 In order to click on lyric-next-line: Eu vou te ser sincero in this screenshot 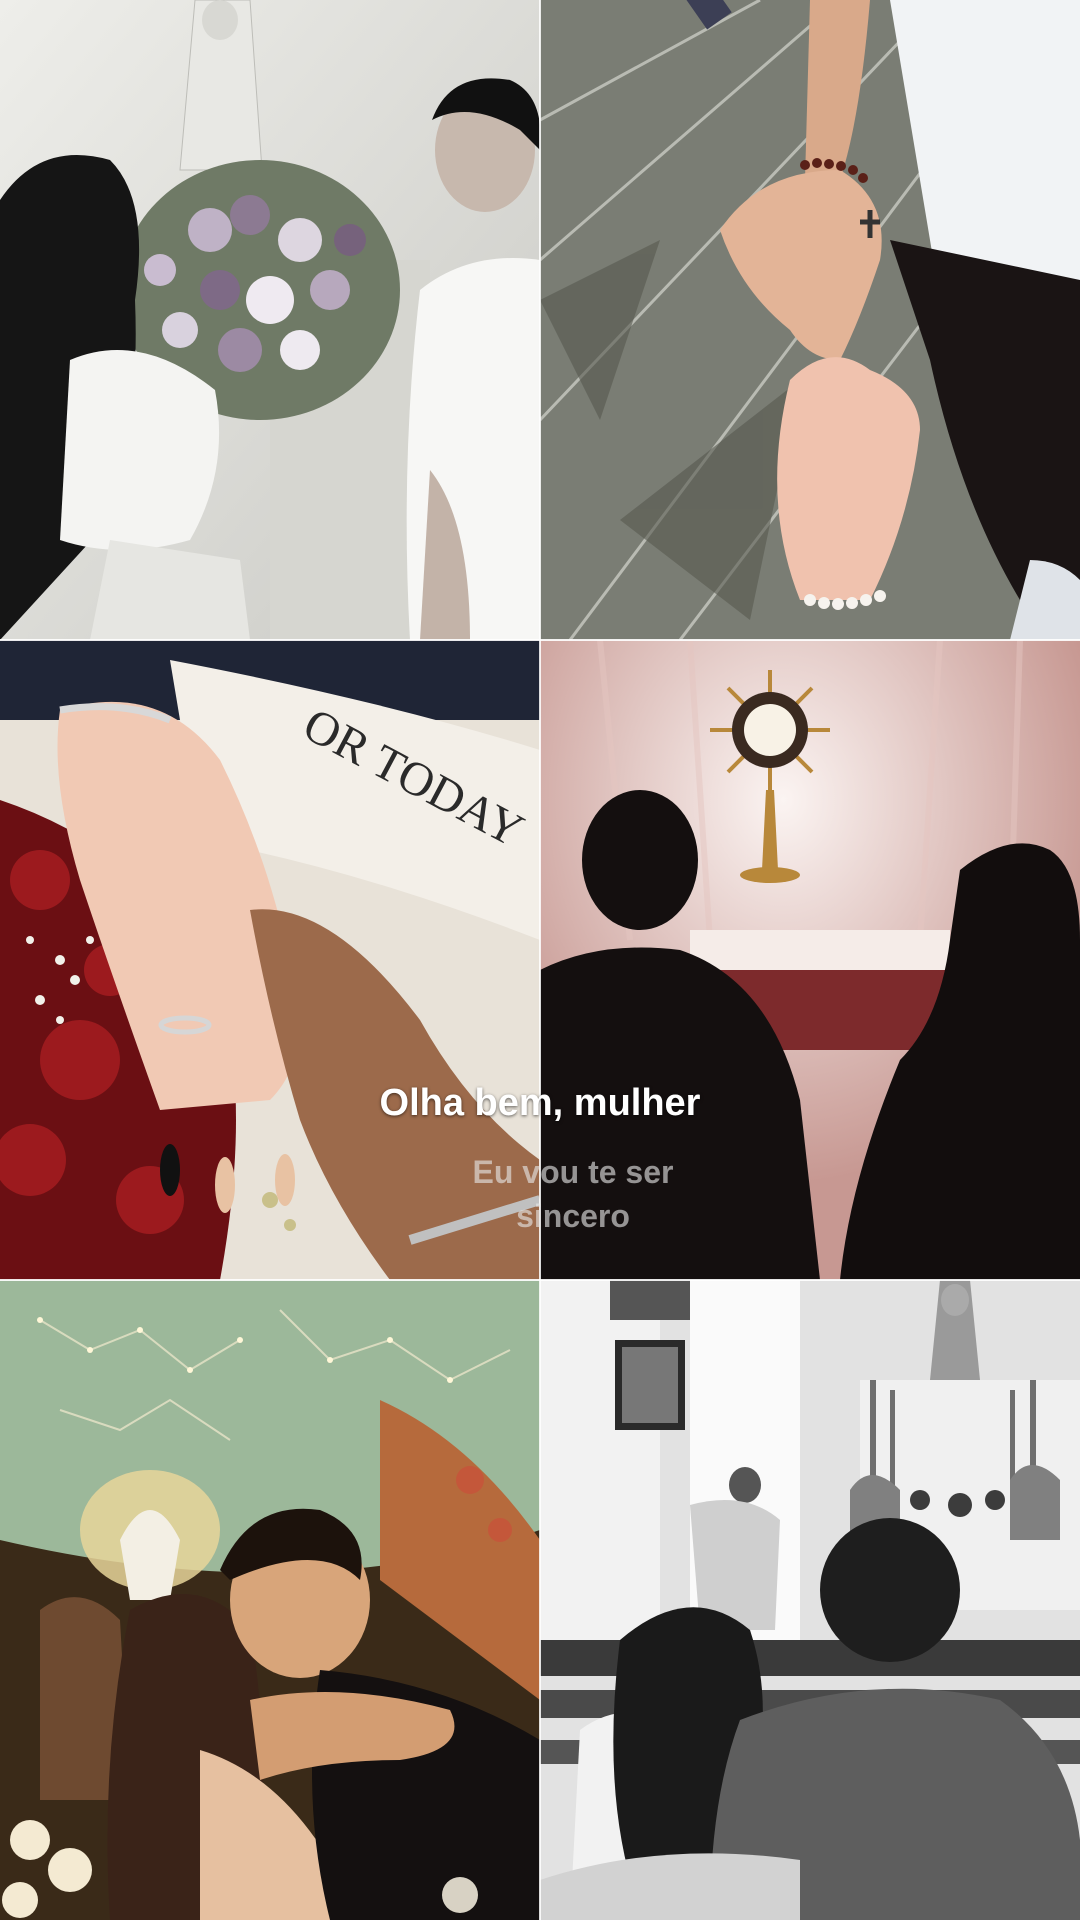, I will do `click(573, 1194)`.